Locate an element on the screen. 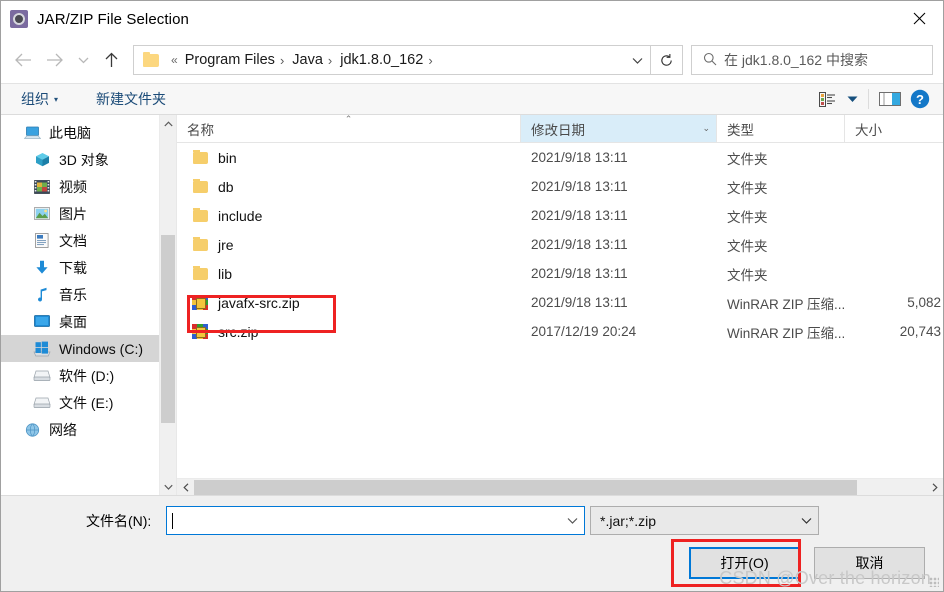  sidebar-item-music: 音乐 is located at coordinates (88, 294).